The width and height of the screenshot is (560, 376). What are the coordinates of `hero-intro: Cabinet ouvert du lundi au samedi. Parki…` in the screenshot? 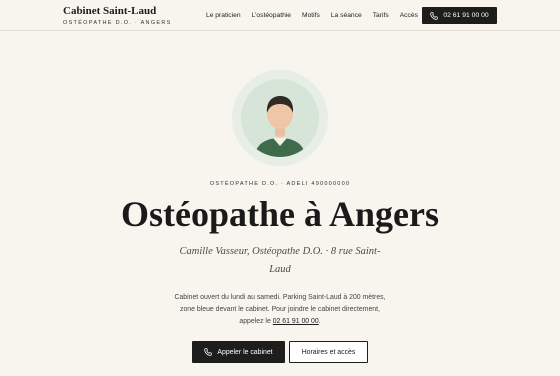 It's located at (280, 310).